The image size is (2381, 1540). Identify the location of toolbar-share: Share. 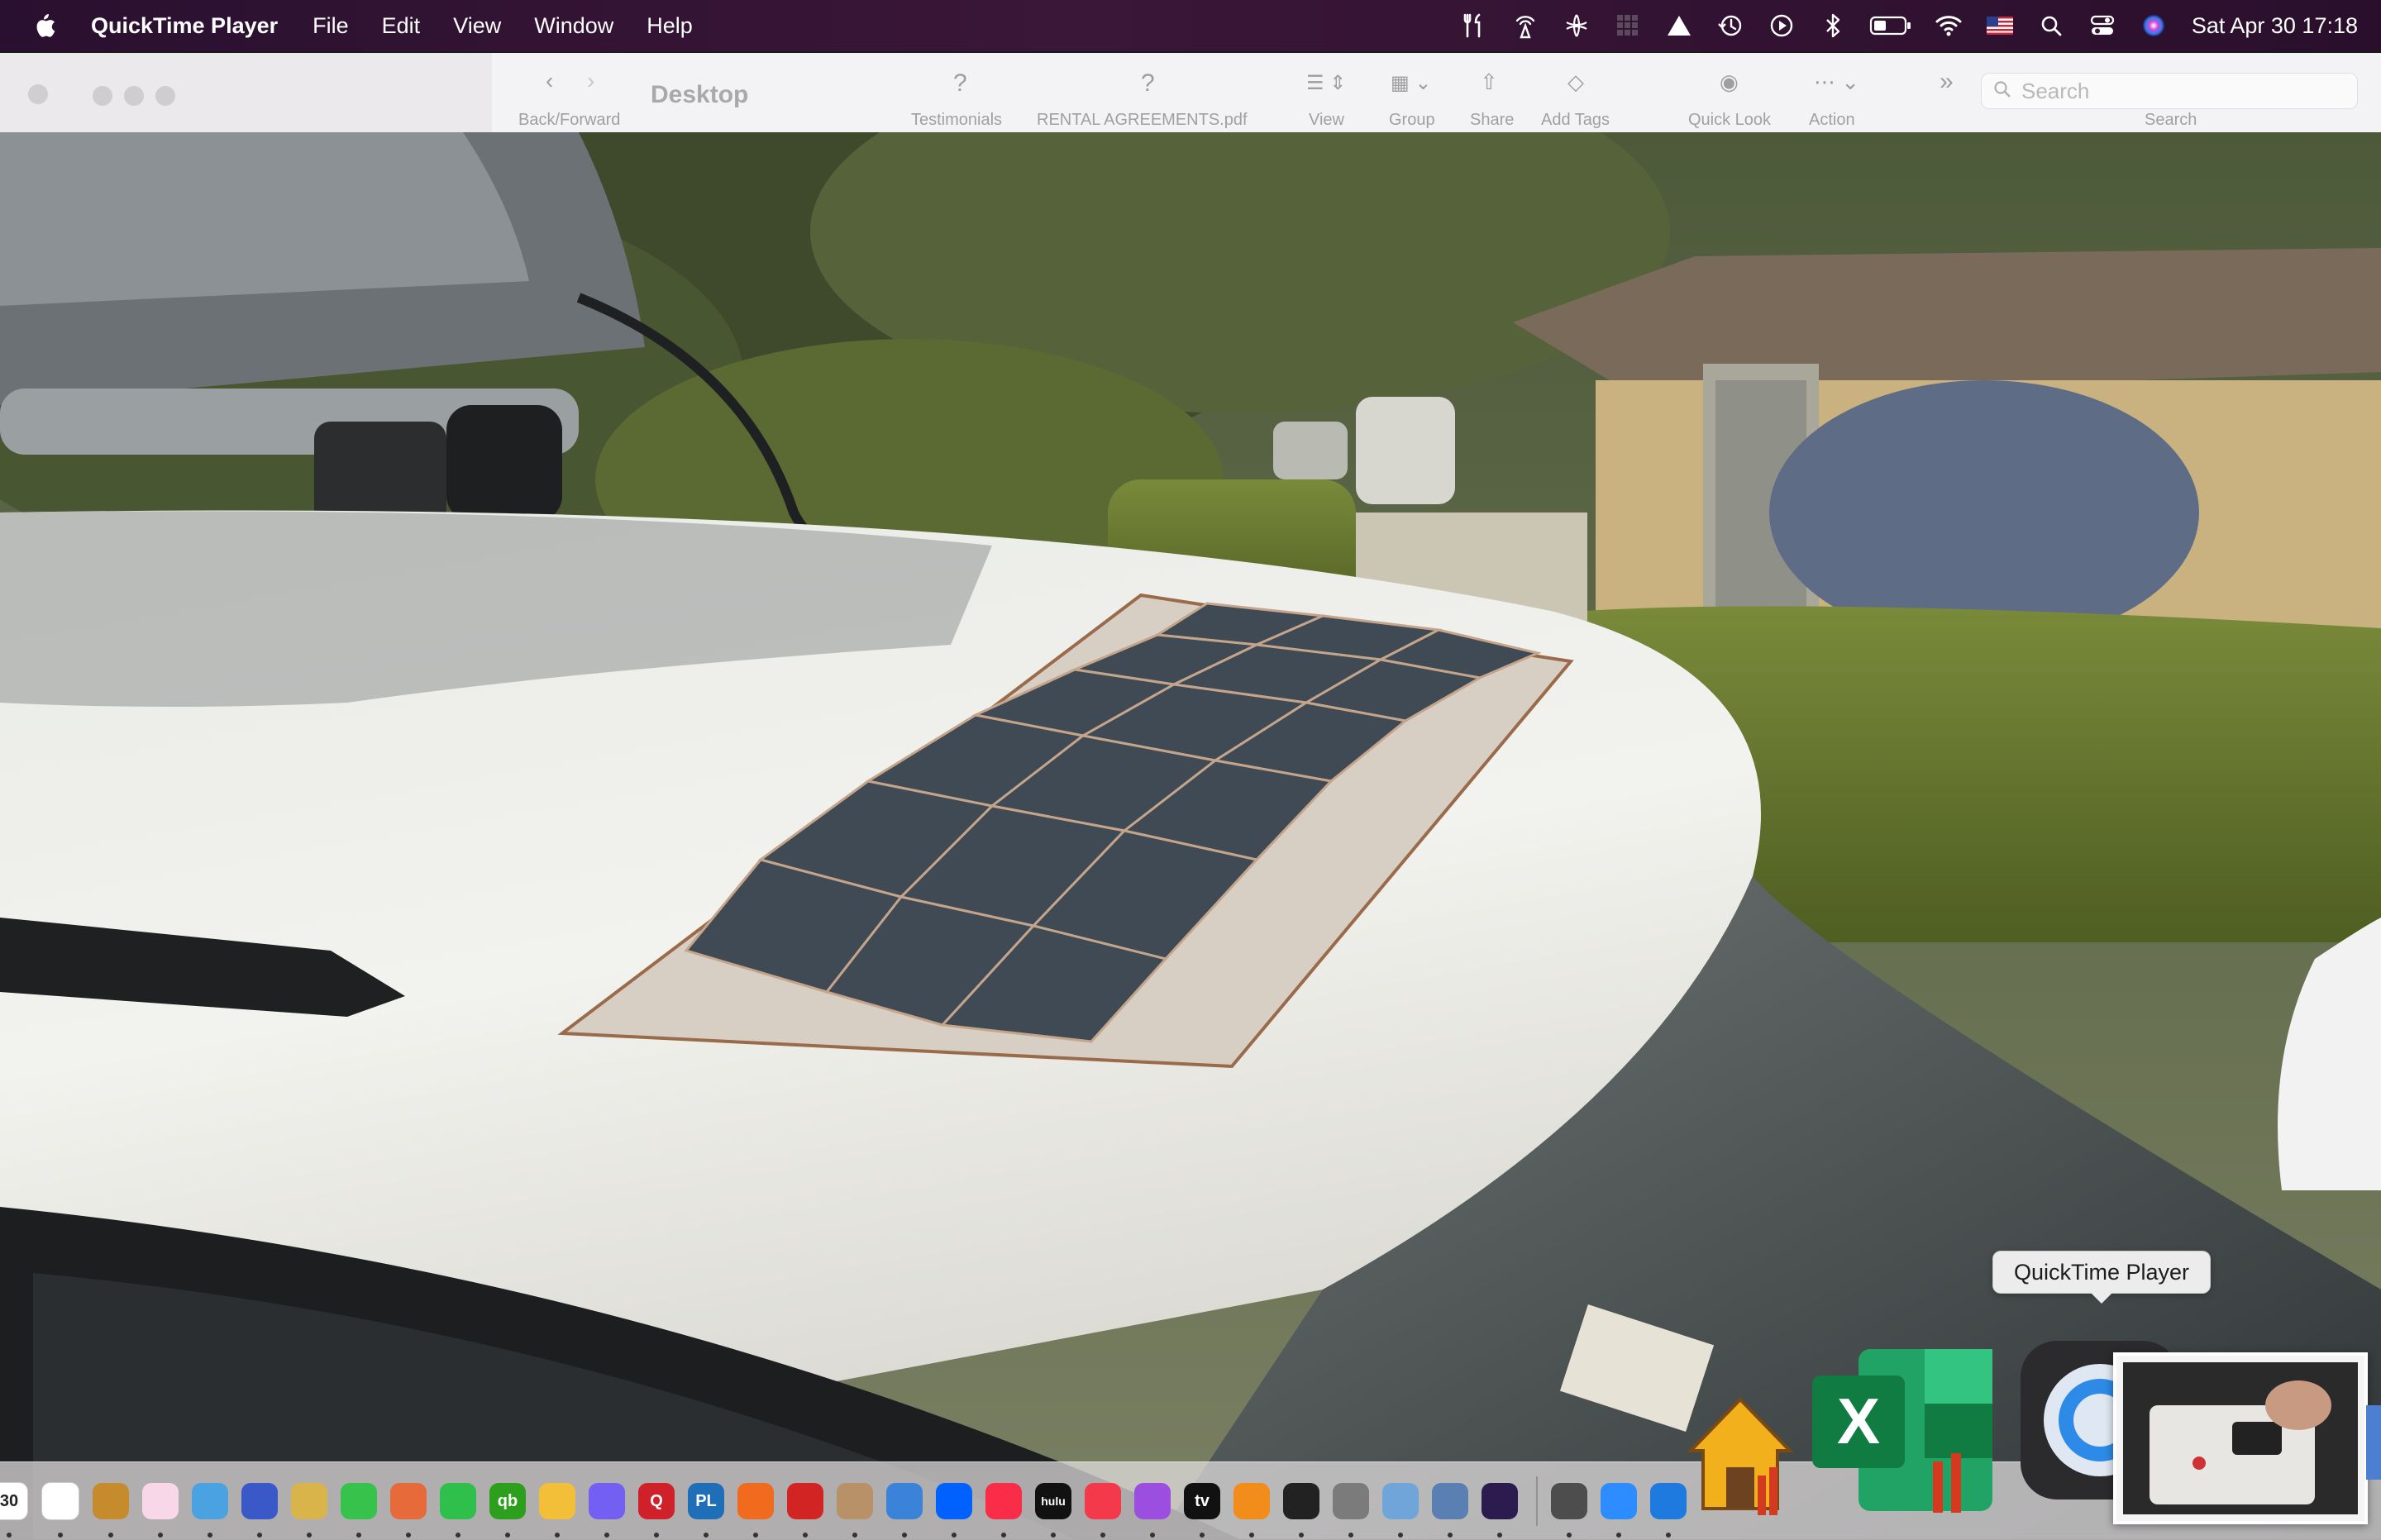
(1492, 120).